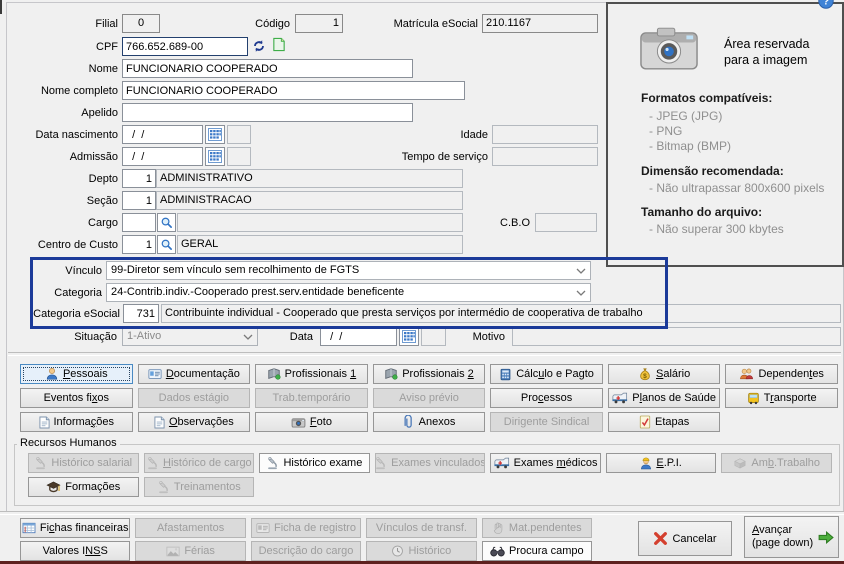 This screenshot has height=564, width=844. What do you see at coordinates (139, 222) in the screenshot?
I see `cargo-code-input` at bounding box center [139, 222].